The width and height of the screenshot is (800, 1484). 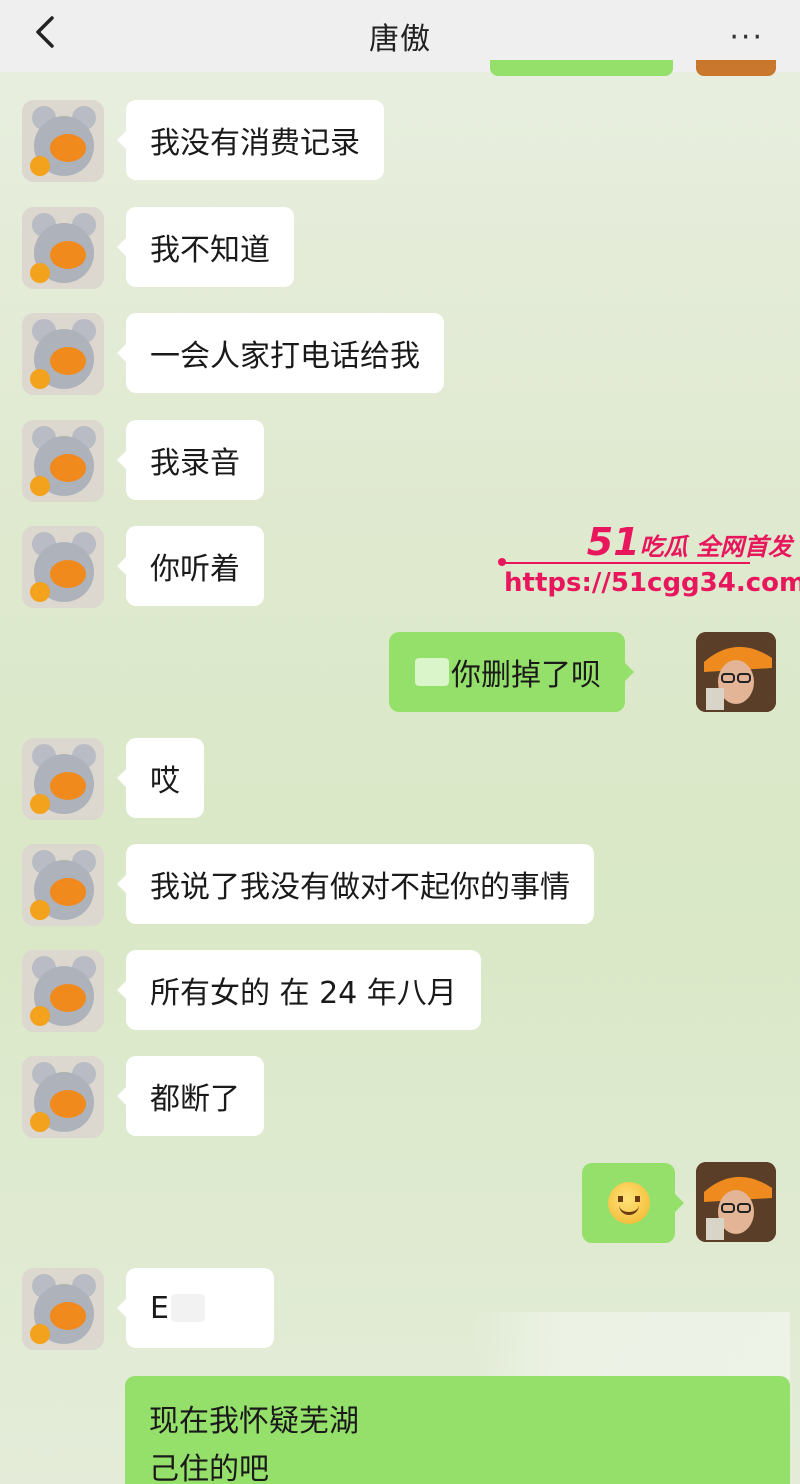 What do you see at coordinates (625, 563) in the screenshot?
I see `watermark-line` at bounding box center [625, 563].